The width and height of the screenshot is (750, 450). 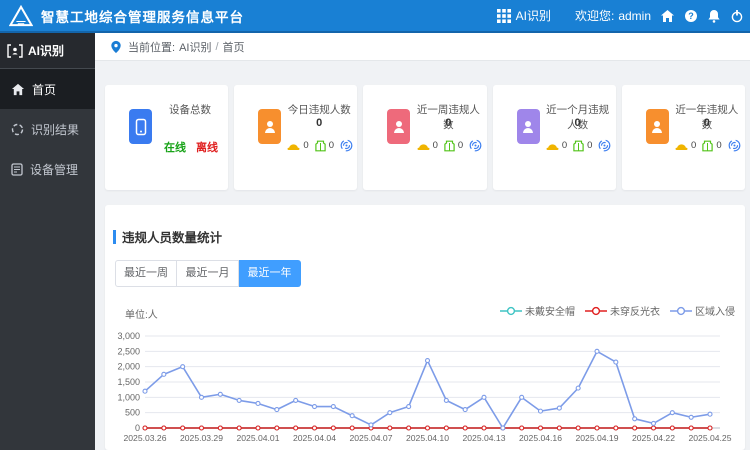 What do you see at coordinates (594, 16) in the screenshot?
I see `welcome-label: 欢迎您:` at bounding box center [594, 16].